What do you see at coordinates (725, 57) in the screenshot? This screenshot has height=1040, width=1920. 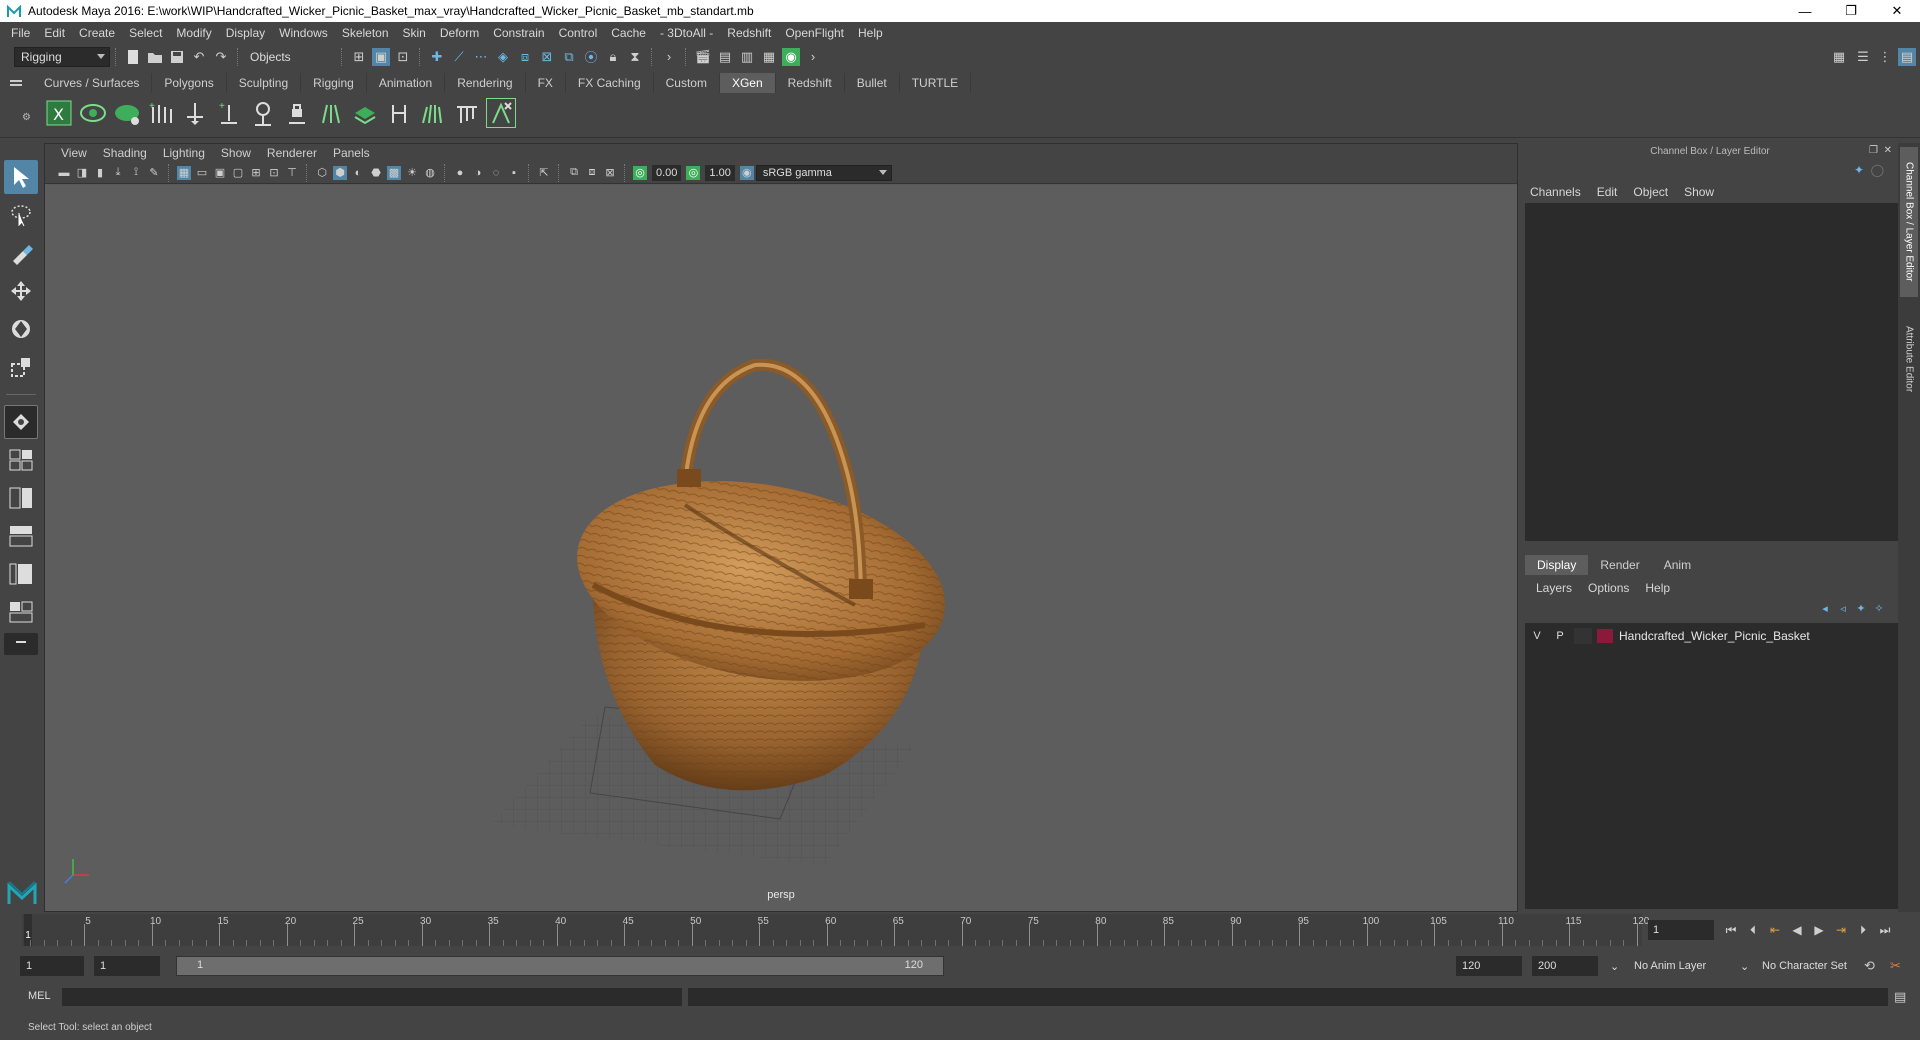 I see `render-sequence-icon: ▤` at bounding box center [725, 57].